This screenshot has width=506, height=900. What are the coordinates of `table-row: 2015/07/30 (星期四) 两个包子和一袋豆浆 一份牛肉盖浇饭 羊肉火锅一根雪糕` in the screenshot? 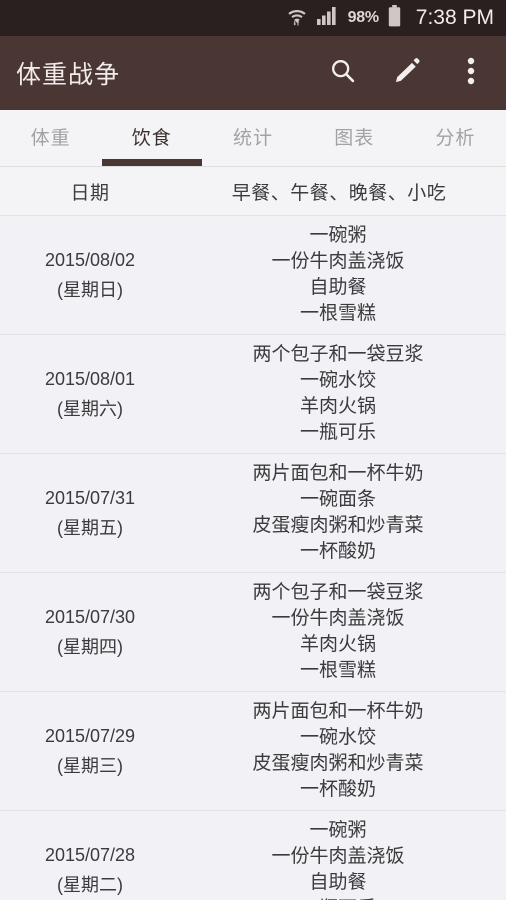 It's located at (253, 632).